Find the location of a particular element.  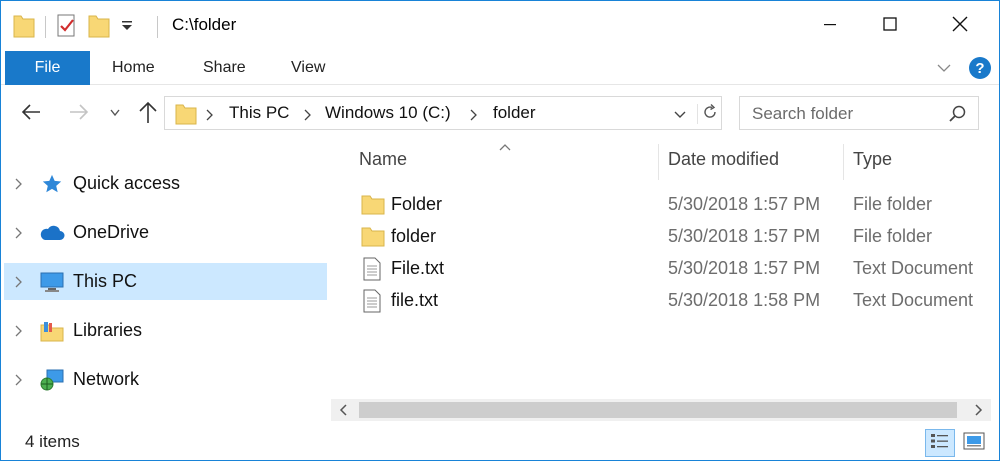

search-input is located at coordinates (847, 114).